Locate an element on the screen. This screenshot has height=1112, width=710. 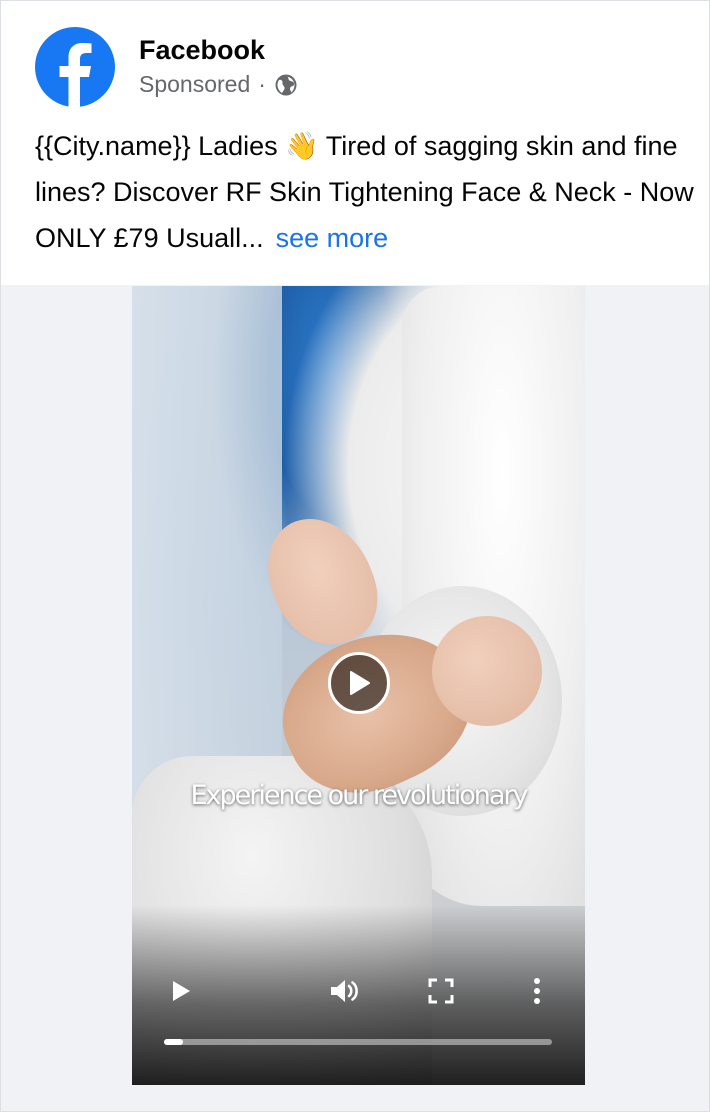
volume-icon is located at coordinates (345, 991).